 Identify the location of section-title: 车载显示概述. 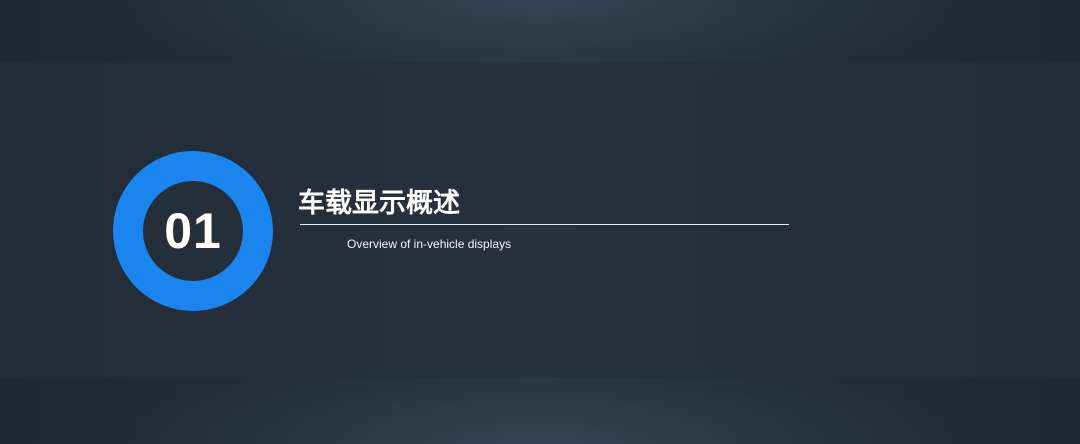
(379, 203).